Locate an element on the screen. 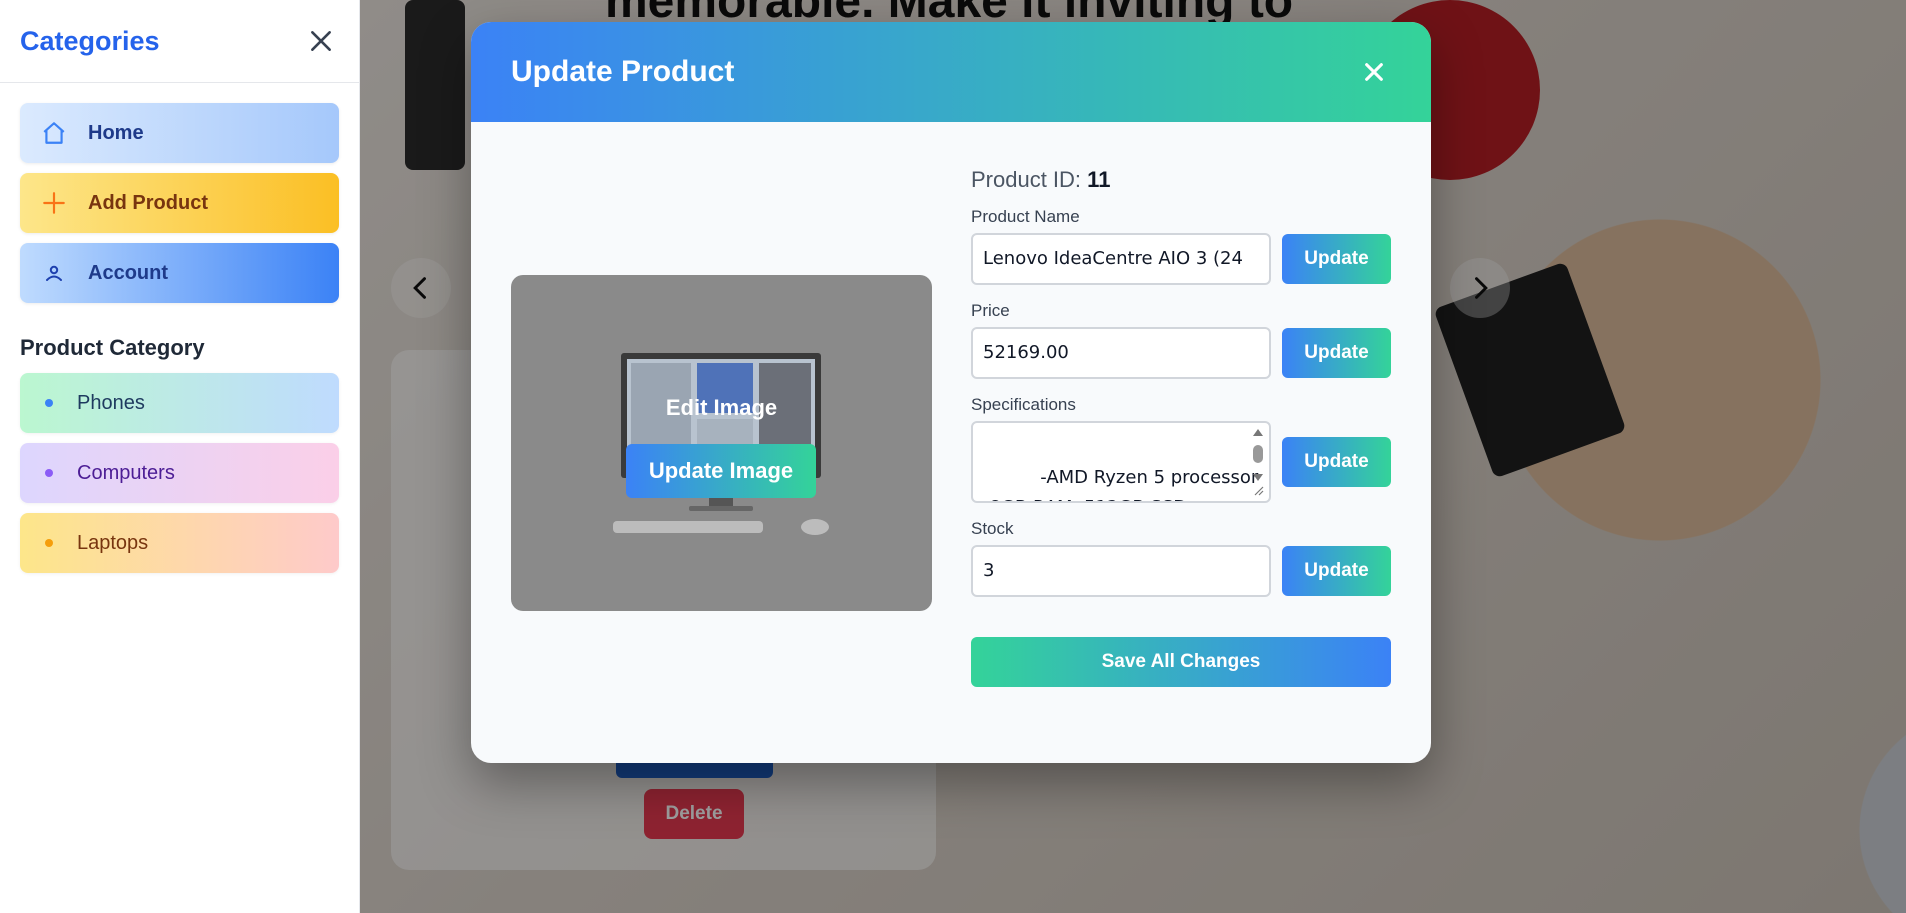 The image size is (1906, 913). price-input: 52169.00 is located at coordinates (1121, 353).